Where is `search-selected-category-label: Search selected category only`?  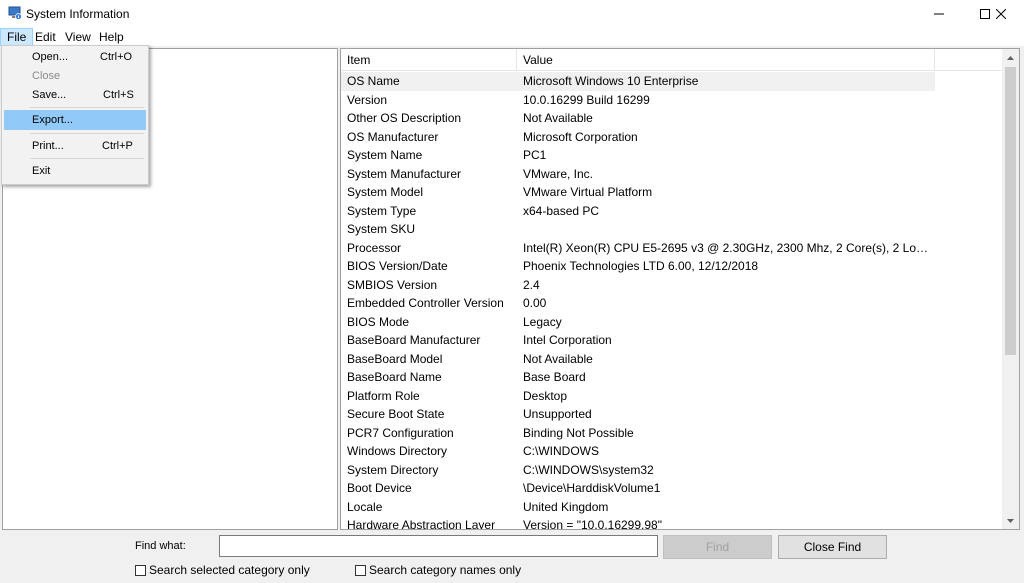
search-selected-category-label: Search selected category only is located at coordinates (229, 570).